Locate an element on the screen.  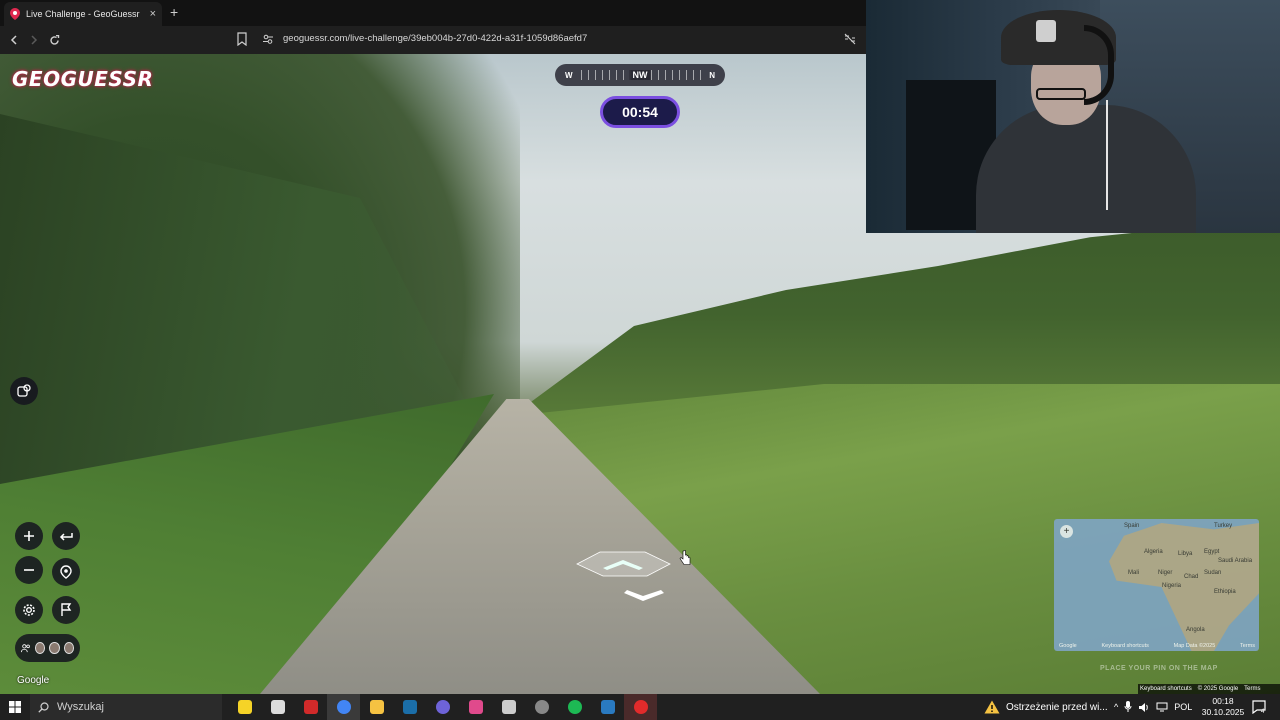
taskbar-app-sticky-notes is located at coordinates (244, 707).